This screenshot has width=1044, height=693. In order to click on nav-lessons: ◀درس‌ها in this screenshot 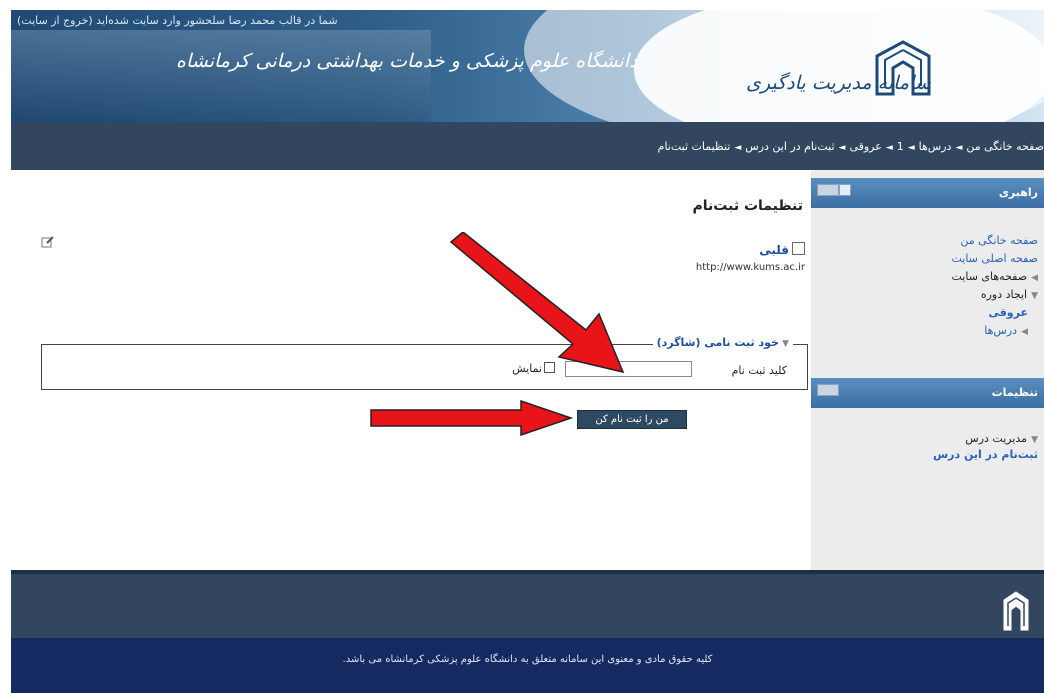, I will do `click(1006, 330)`.